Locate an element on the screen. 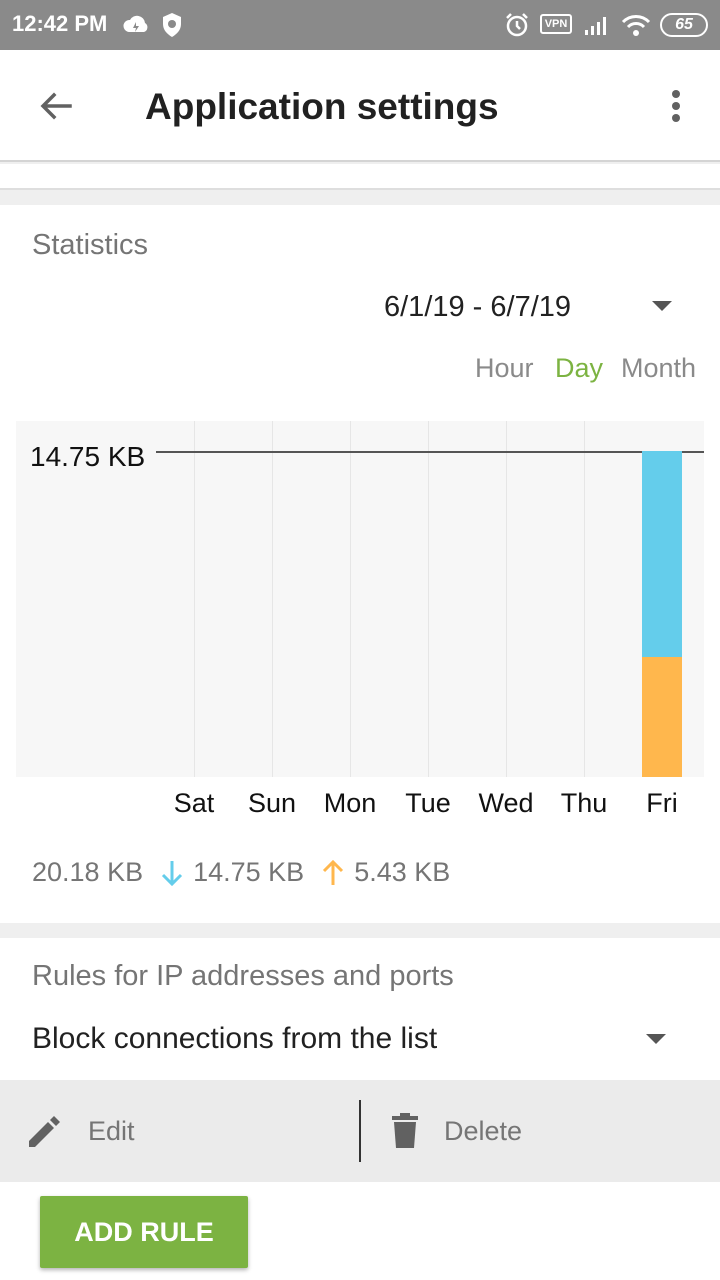  x-axis-label: Mon is located at coordinates (350, 803).